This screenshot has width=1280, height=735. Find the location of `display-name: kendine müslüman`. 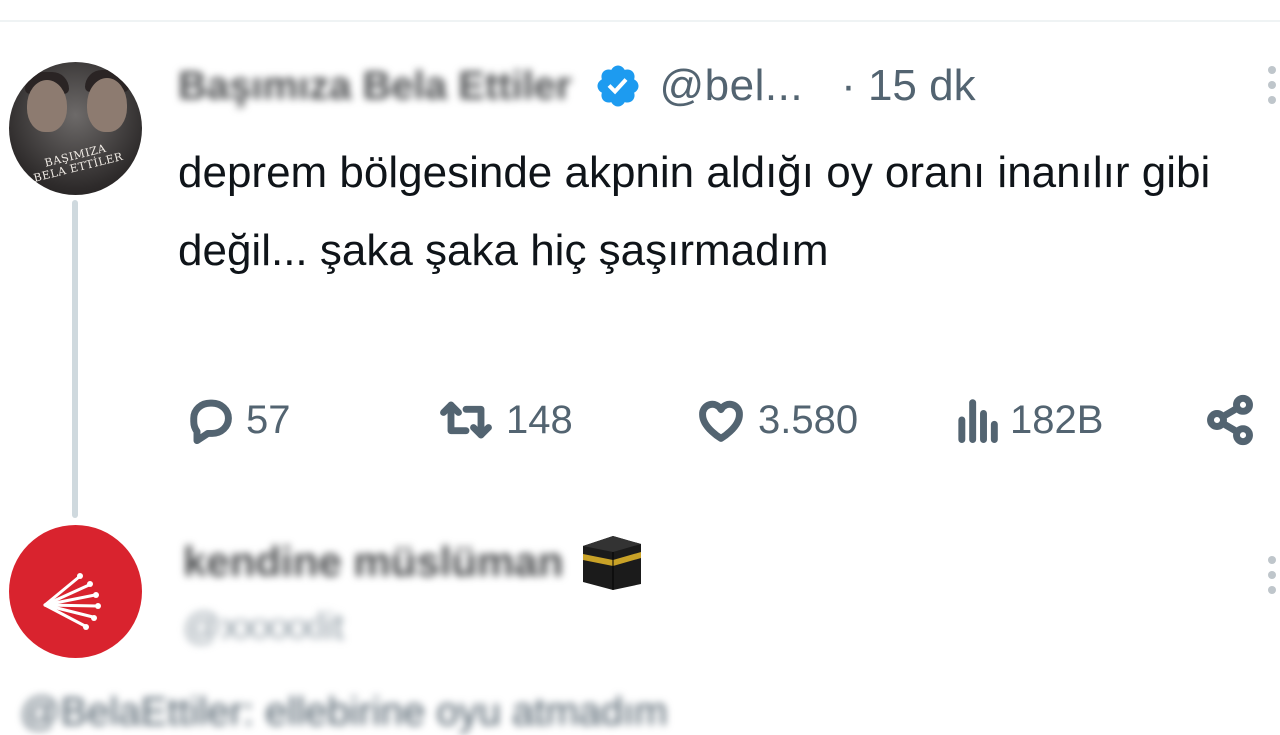

display-name: kendine müslüman is located at coordinates (373, 562).